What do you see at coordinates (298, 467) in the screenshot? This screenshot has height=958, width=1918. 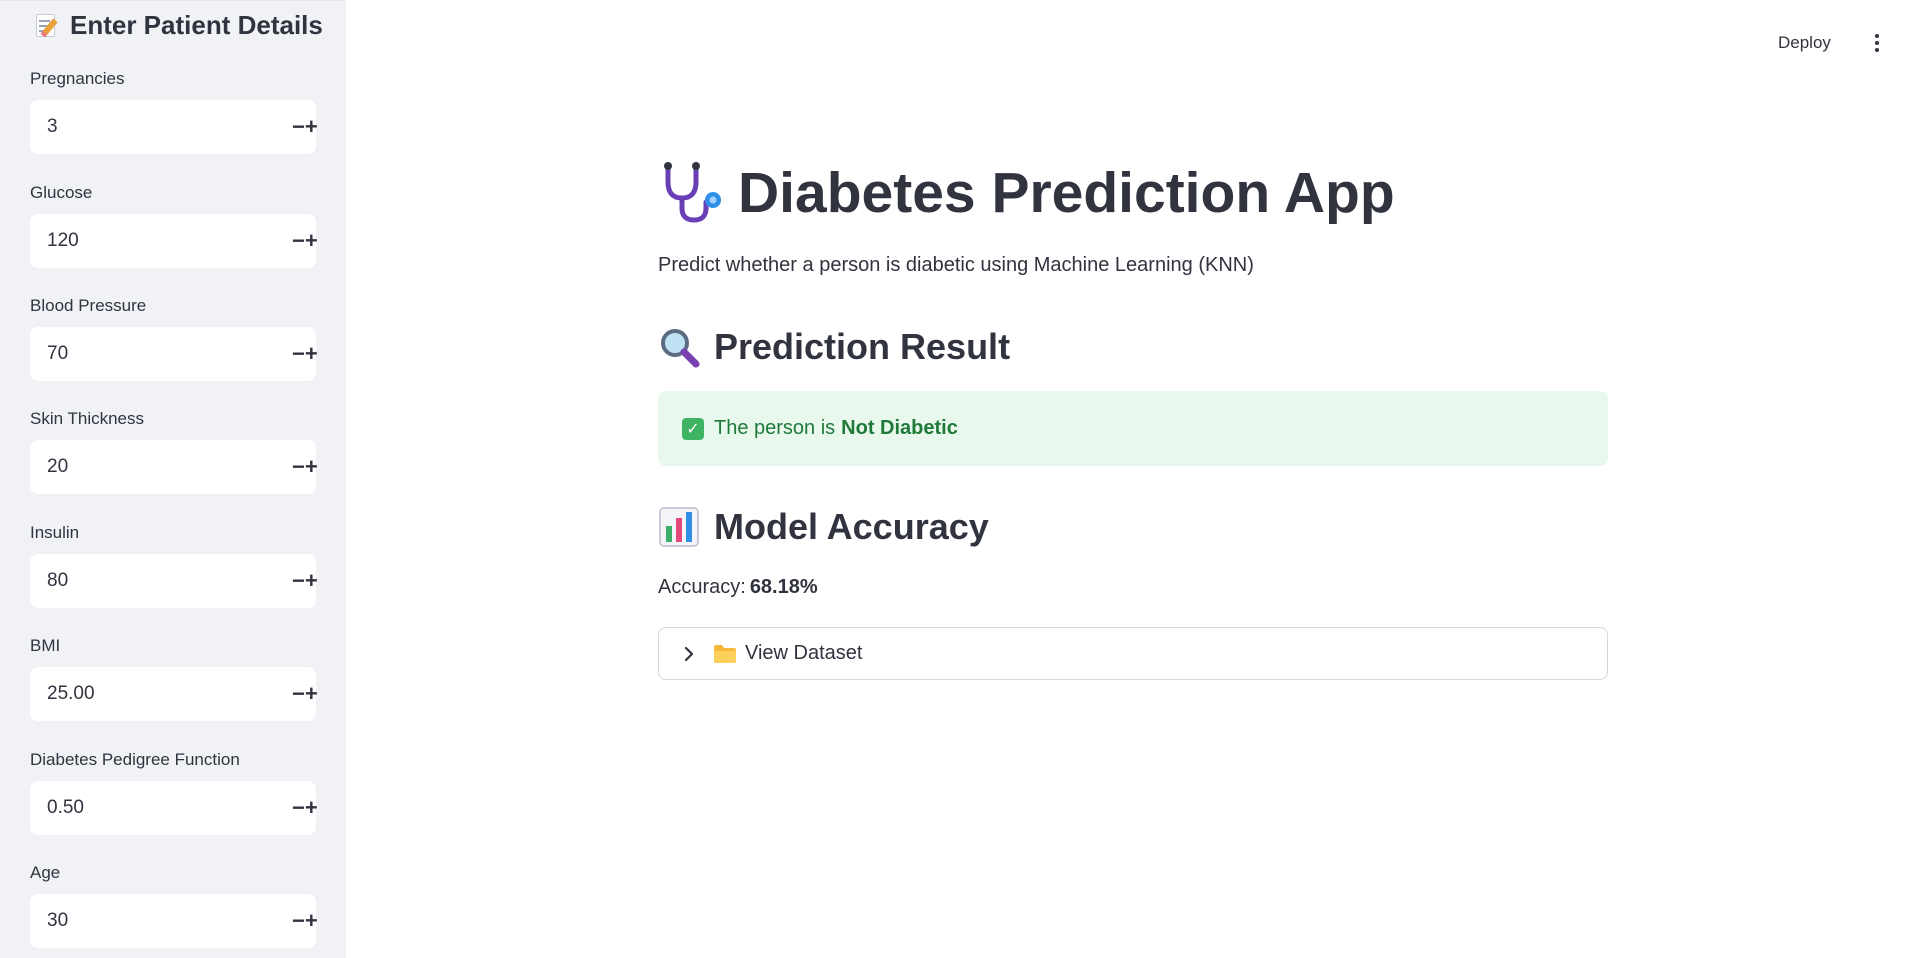 I see `skin-thickness-decrement-button: −` at bounding box center [298, 467].